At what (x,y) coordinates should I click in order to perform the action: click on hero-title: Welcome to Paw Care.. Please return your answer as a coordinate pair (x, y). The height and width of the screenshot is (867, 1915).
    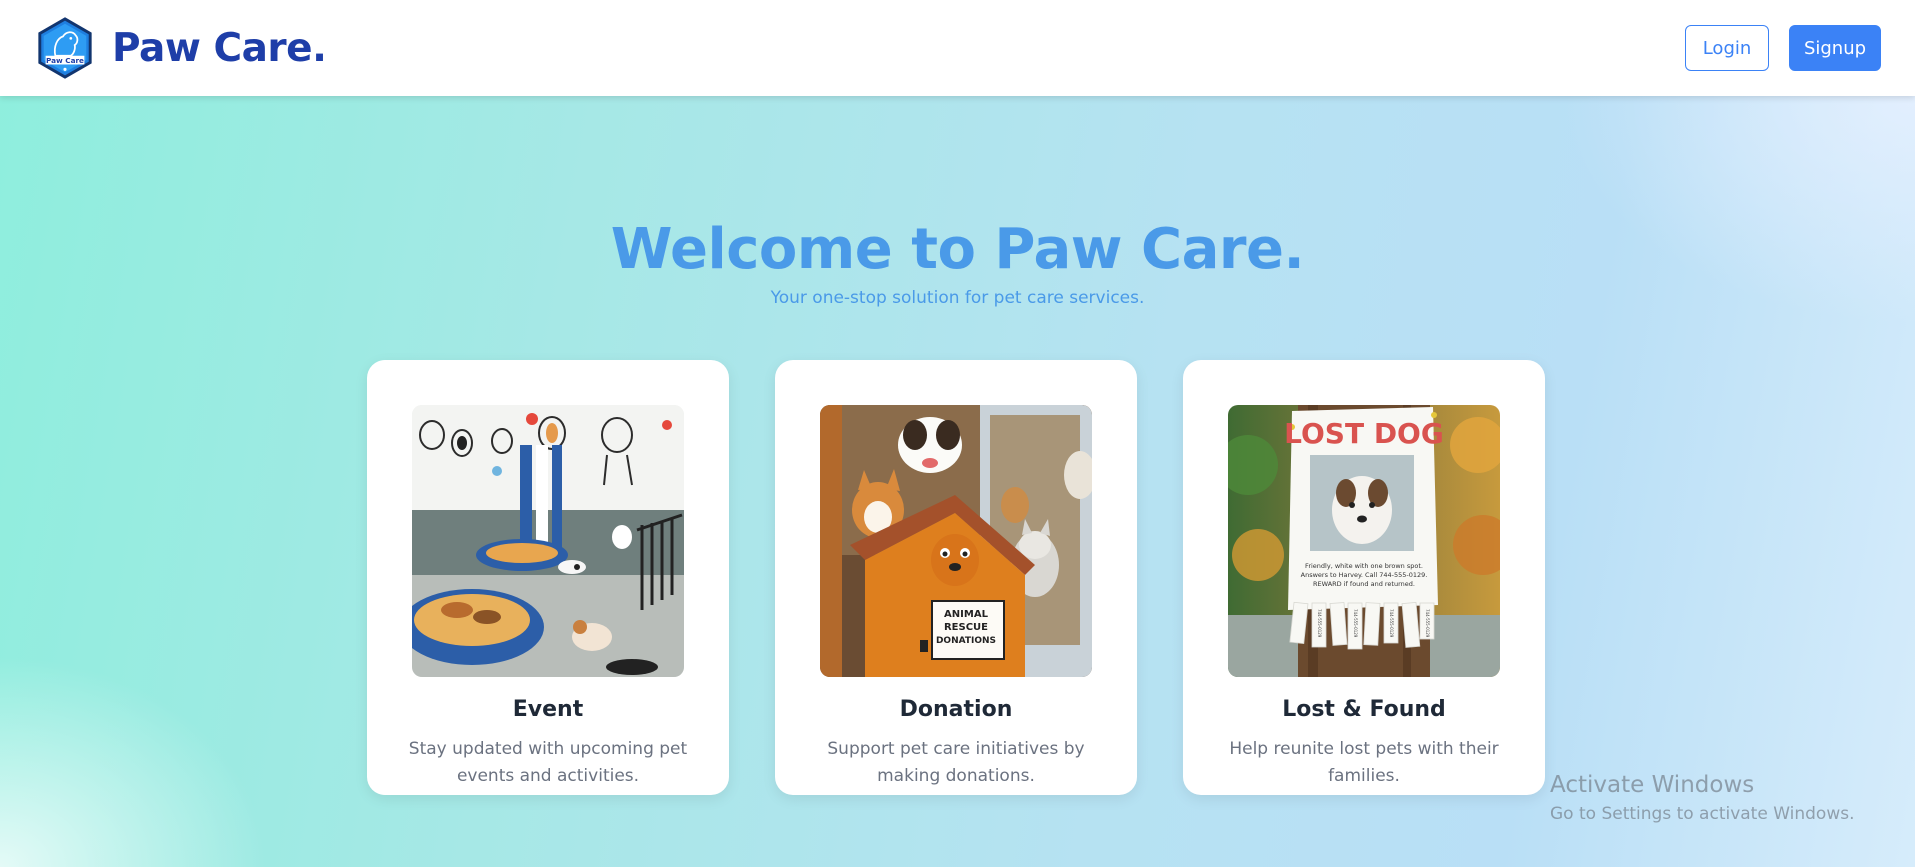
    Looking at the image, I should click on (957, 249).